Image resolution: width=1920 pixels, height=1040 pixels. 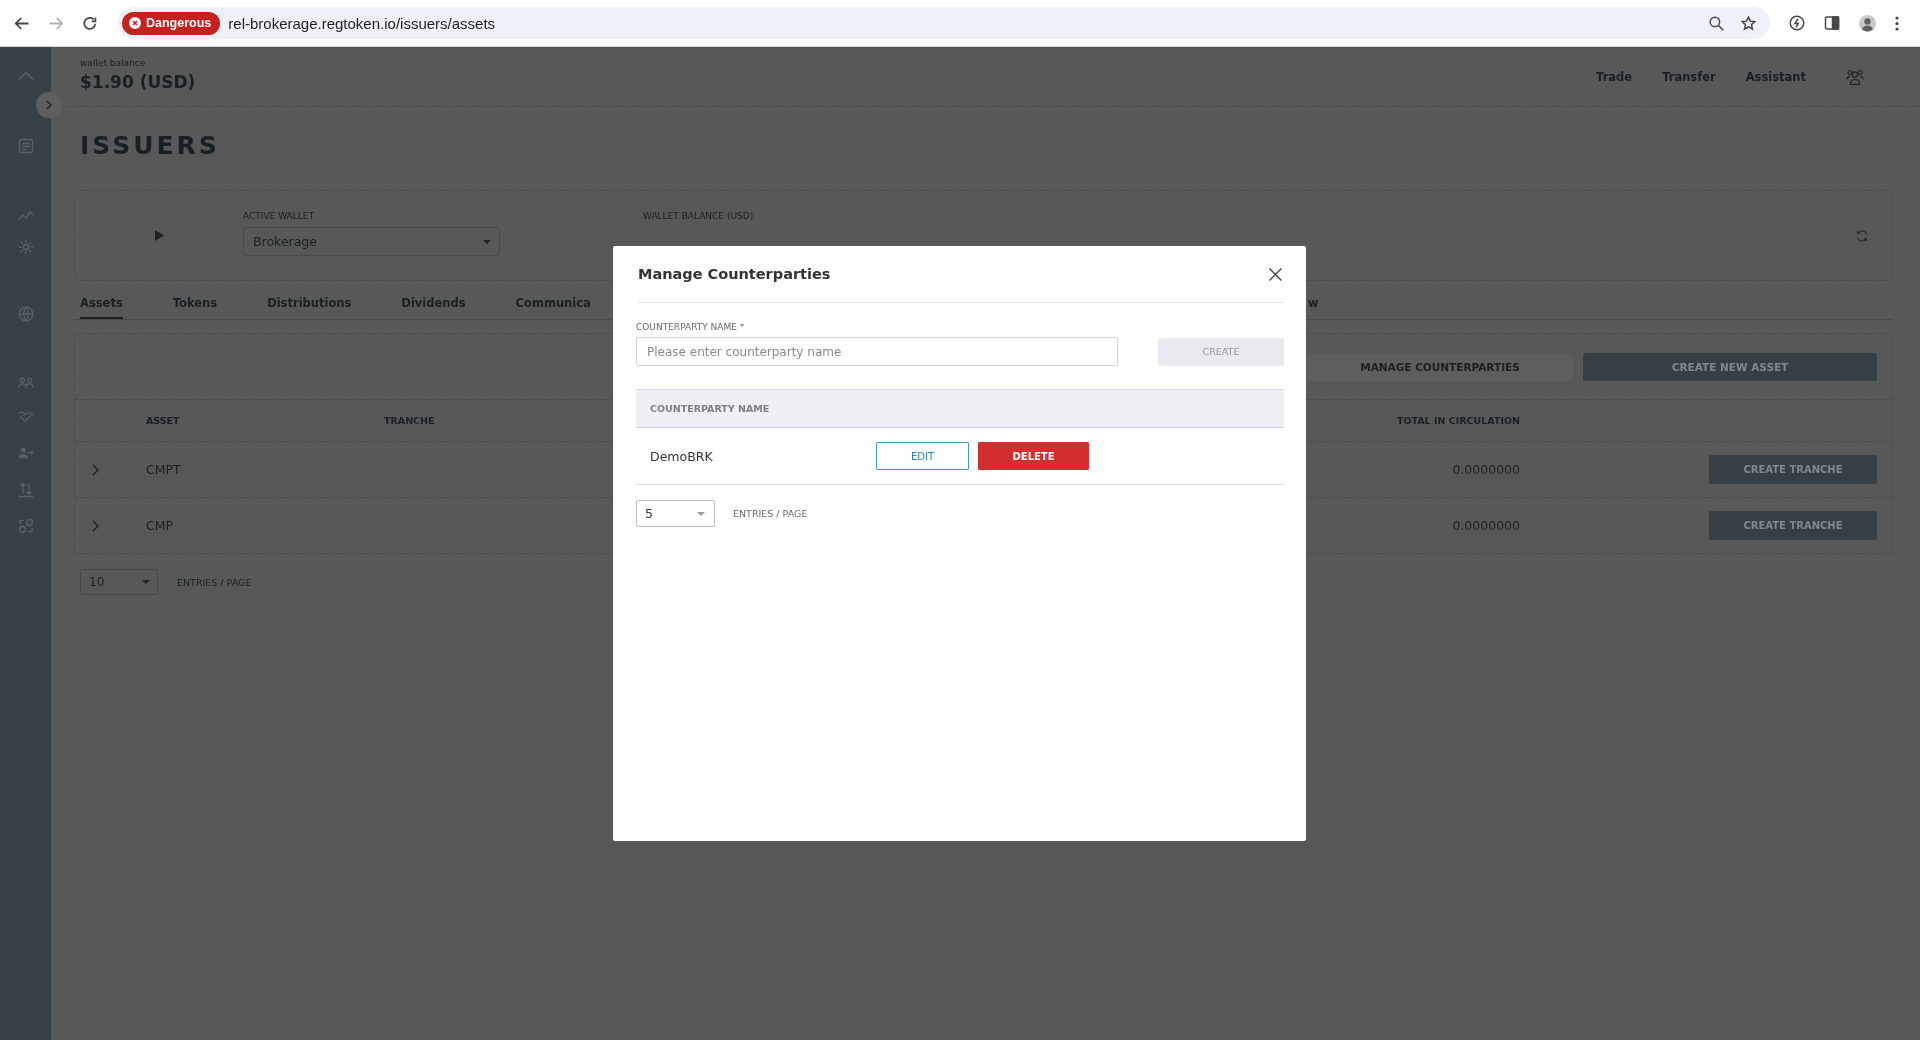 I want to click on user-group-icon, so click(x=1855, y=76).